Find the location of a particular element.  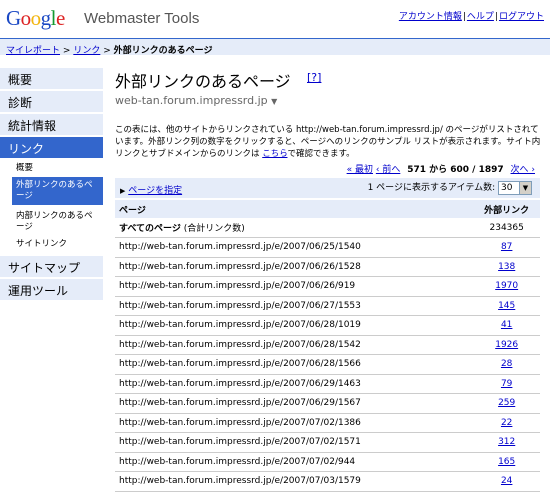

site-name: web-tan.forum.impressrd.jp is located at coordinates (191, 100).